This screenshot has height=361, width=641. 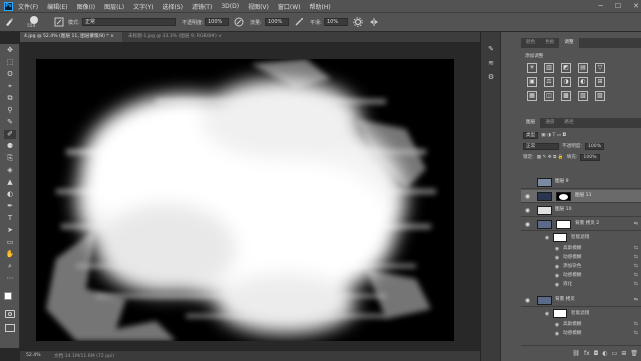 I want to click on eyedropper-tool-icon: ⚲, so click(x=10, y=110).